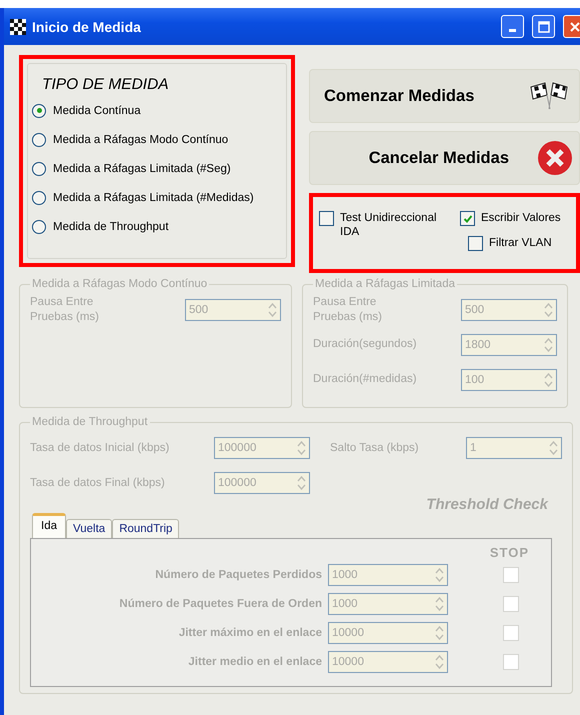  I want to click on radio-label: Medida a Ráfagas Limitada (#Seg), so click(142, 168).